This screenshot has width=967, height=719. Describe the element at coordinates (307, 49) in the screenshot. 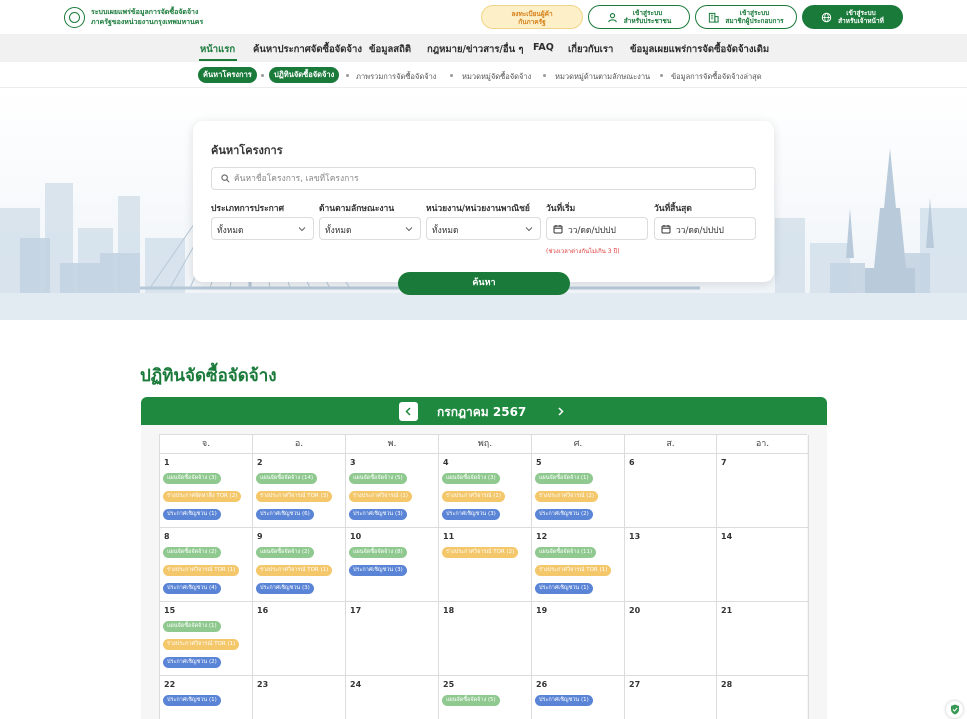

I see `nav-search-announcements: ค้นหาประกาศจัดซื้อจัดจ้าง` at that location.